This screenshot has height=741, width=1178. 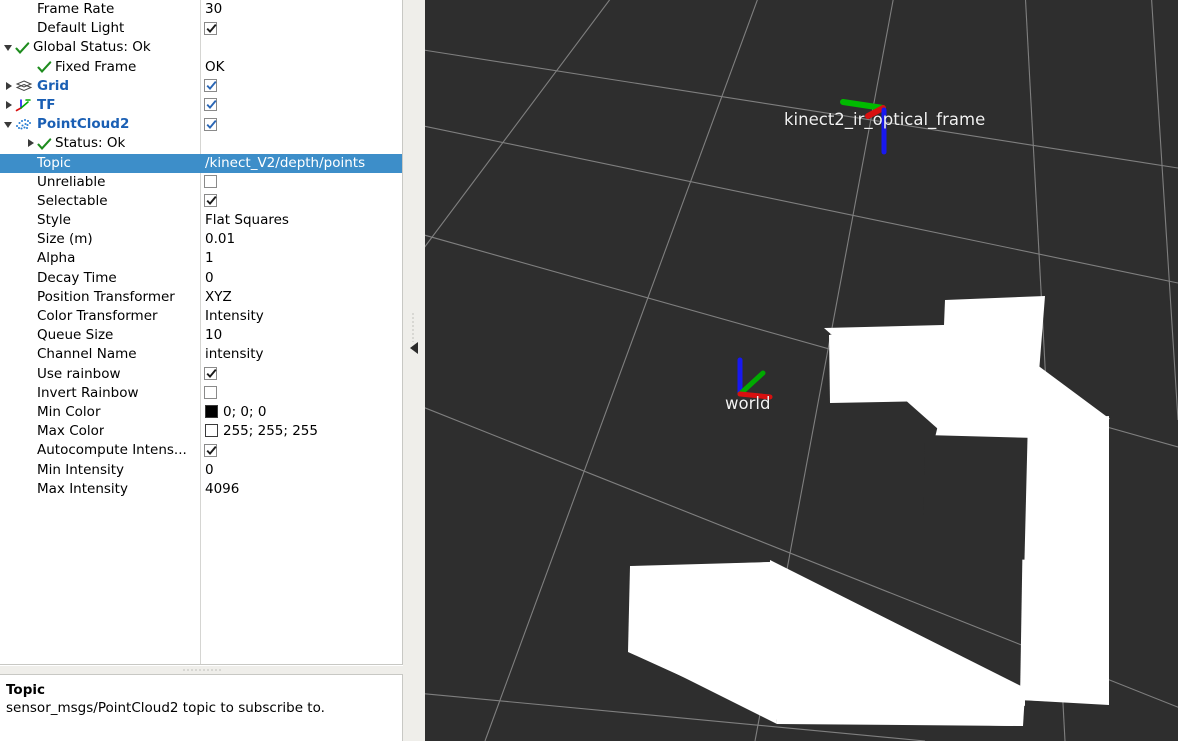 I want to click on property-value: XYZ, so click(x=218, y=297).